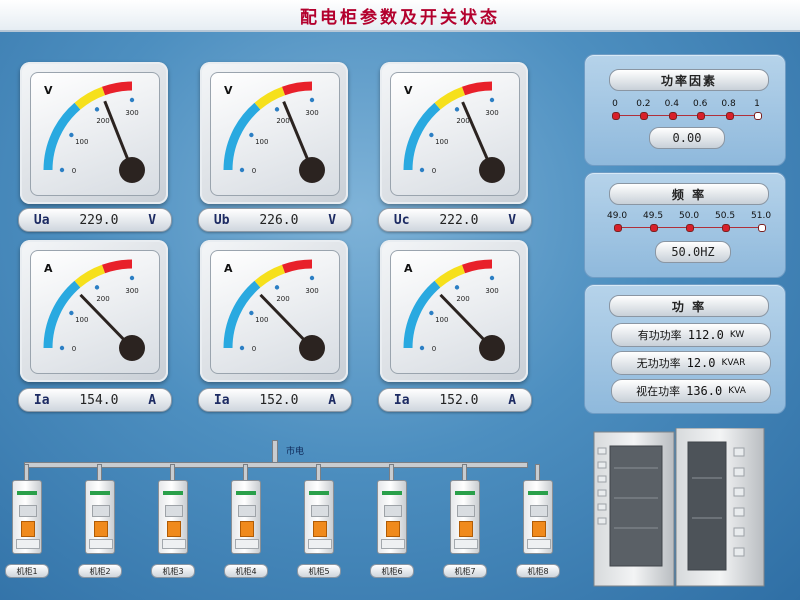 The width and height of the screenshot is (800, 600). What do you see at coordinates (728, 104) in the screenshot?
I see `scale-label: 0.8` at bounding box center [728, 104].